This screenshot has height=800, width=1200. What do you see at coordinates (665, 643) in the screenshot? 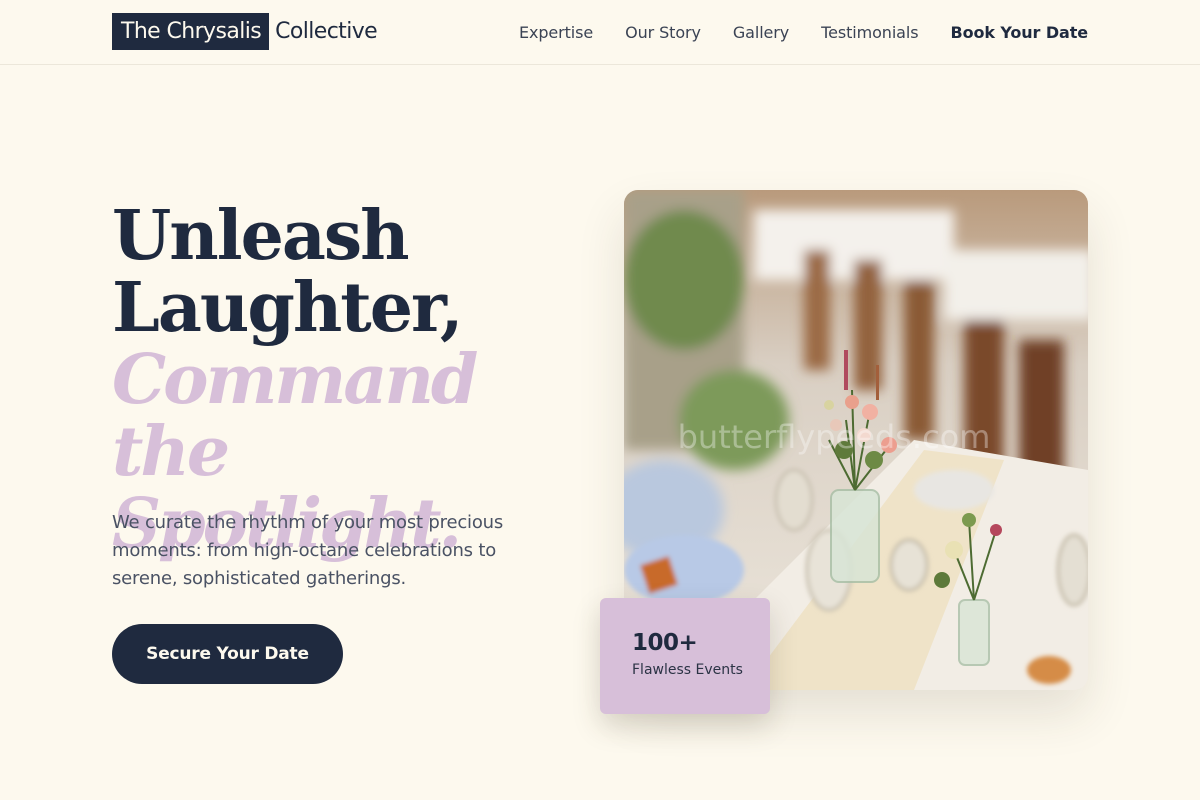
I see `stat-number: 100+` at bounding box center [665, 643].